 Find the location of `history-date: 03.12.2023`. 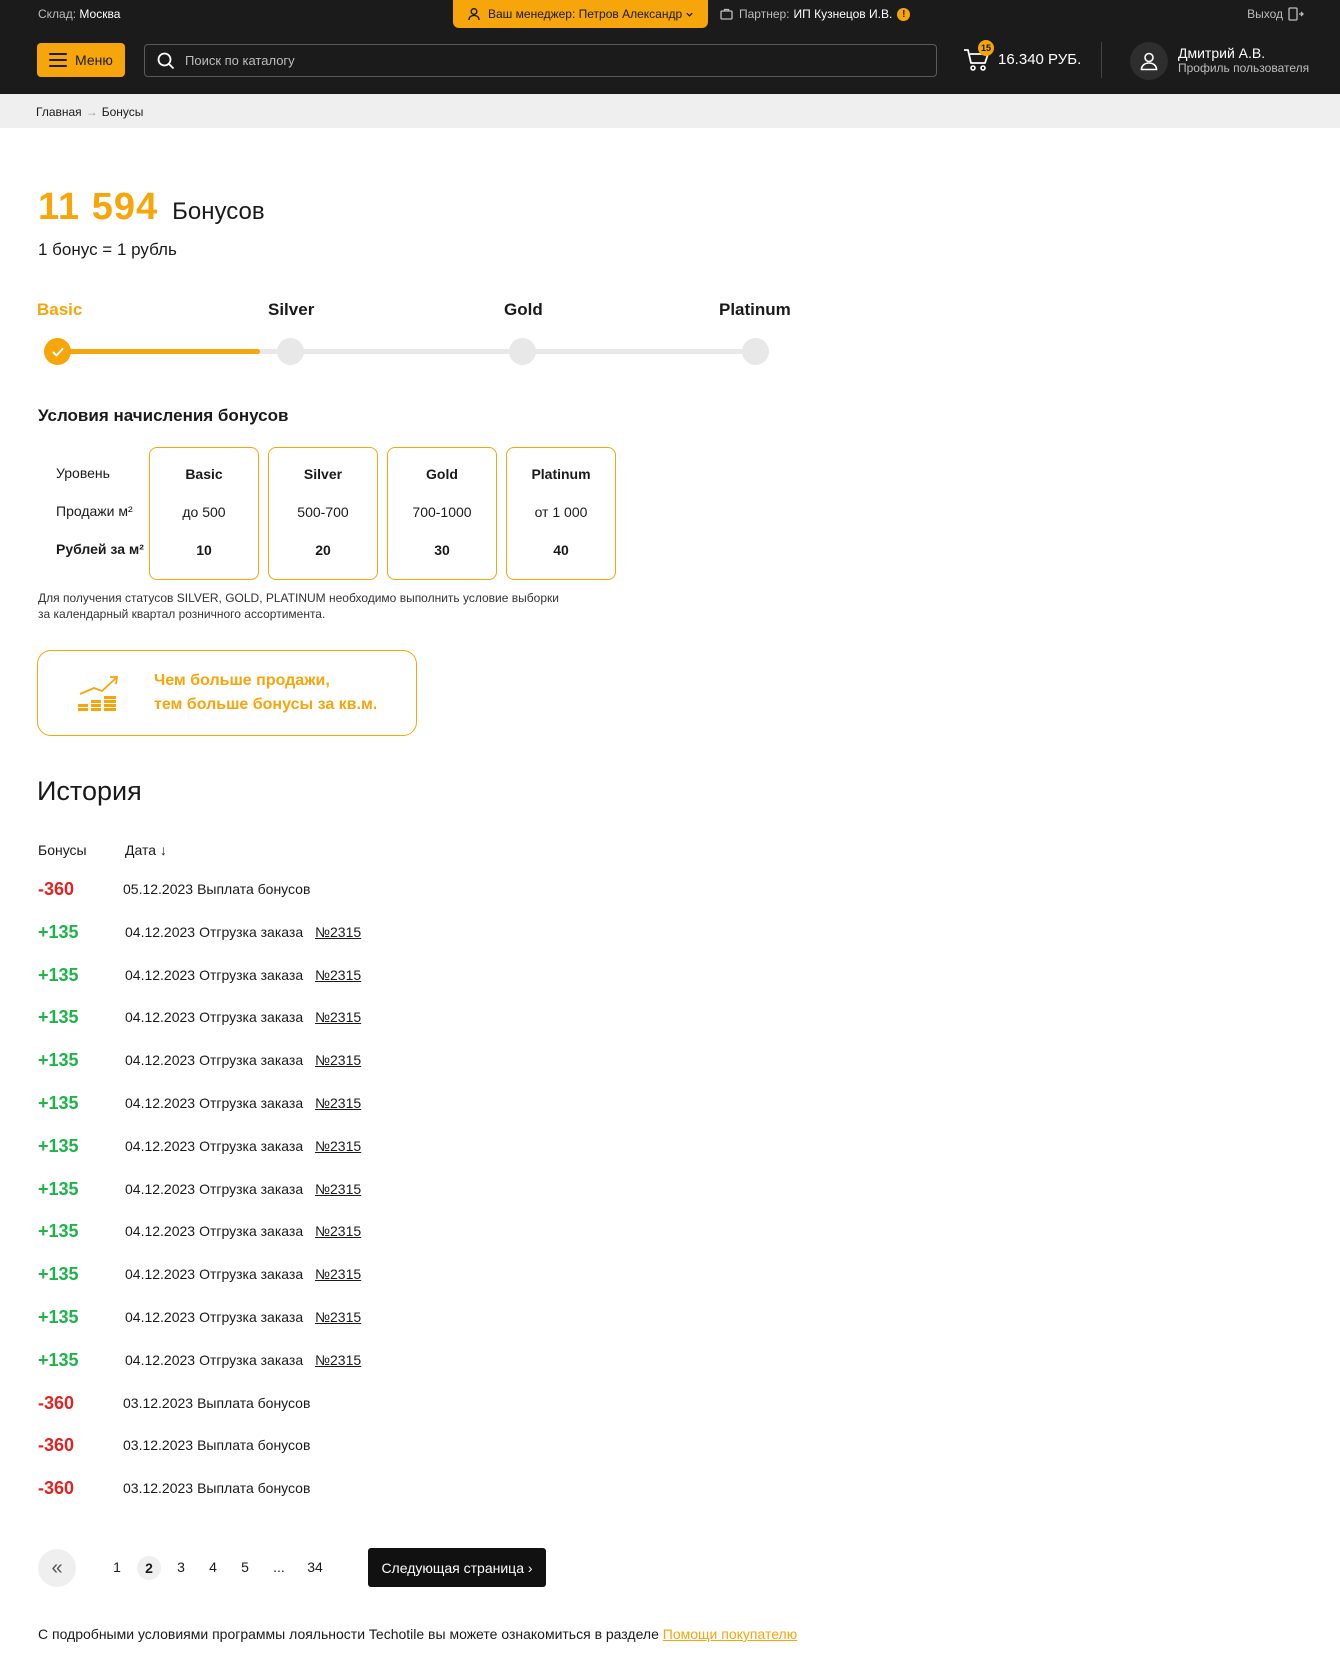

history-date: 03.12.2023 is located at coordinates (158, 1445).